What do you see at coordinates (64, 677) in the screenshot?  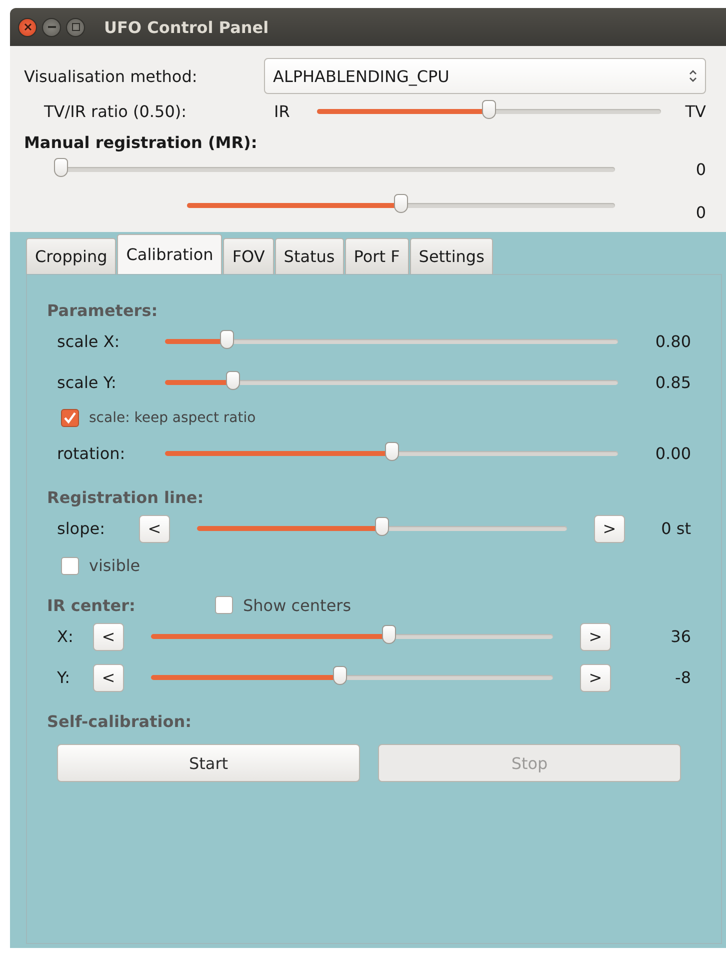 I see `slider-label: Y:` at bounding box center [64, 677].